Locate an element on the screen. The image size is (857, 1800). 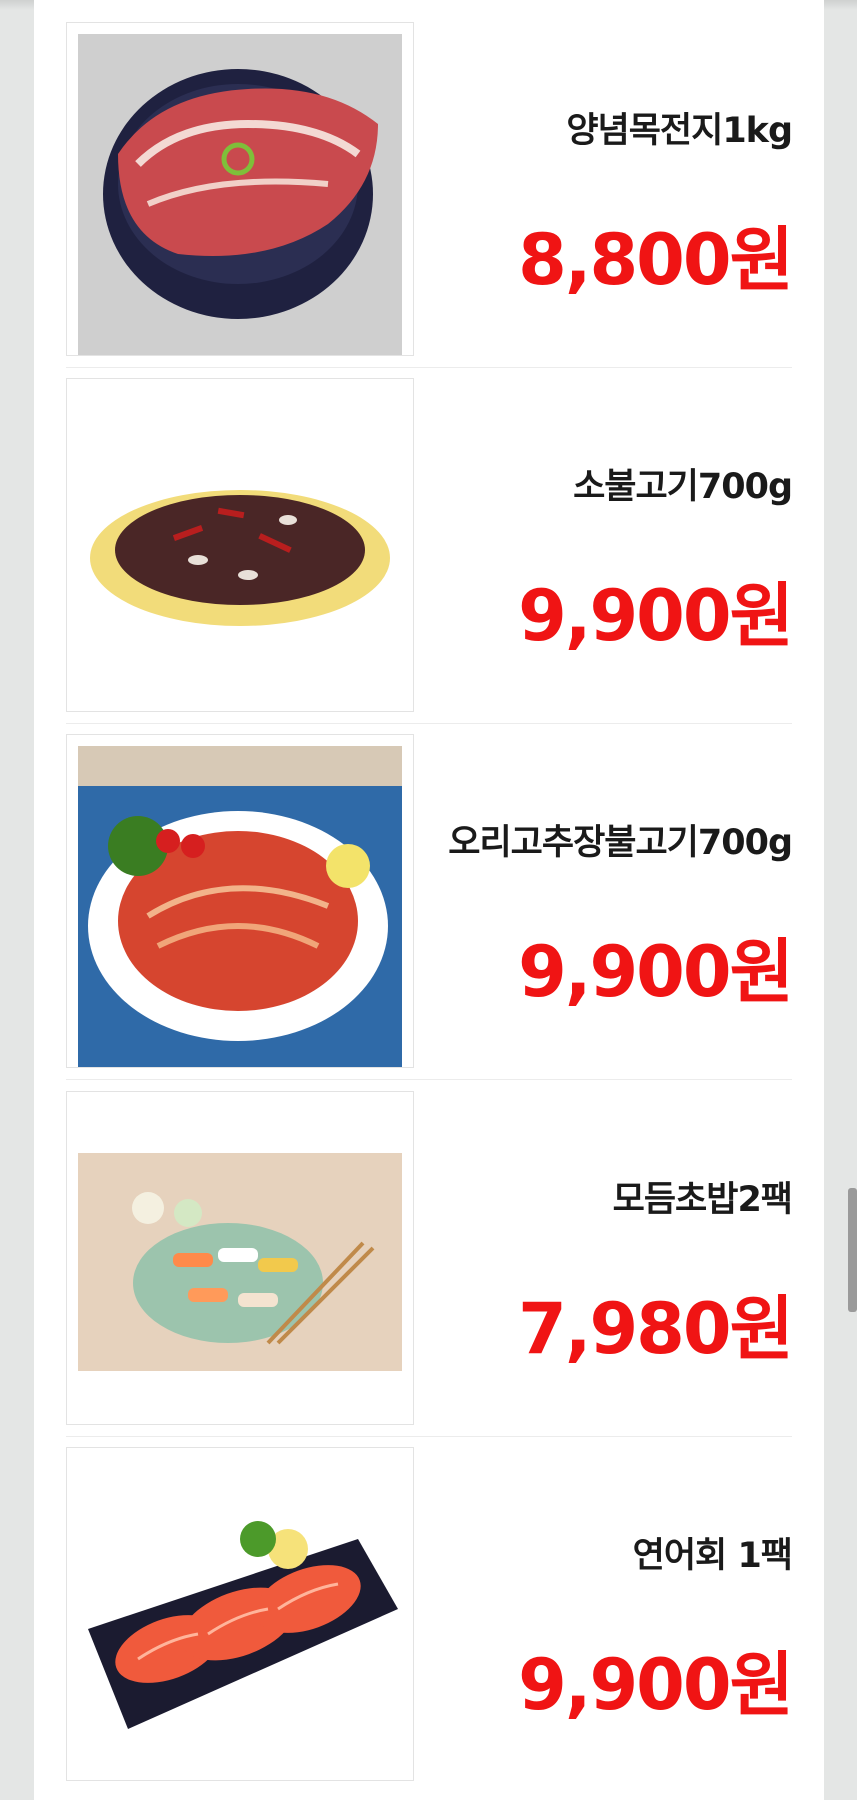
beef-bulgogi-illustration is located at coordinates (240, 550).